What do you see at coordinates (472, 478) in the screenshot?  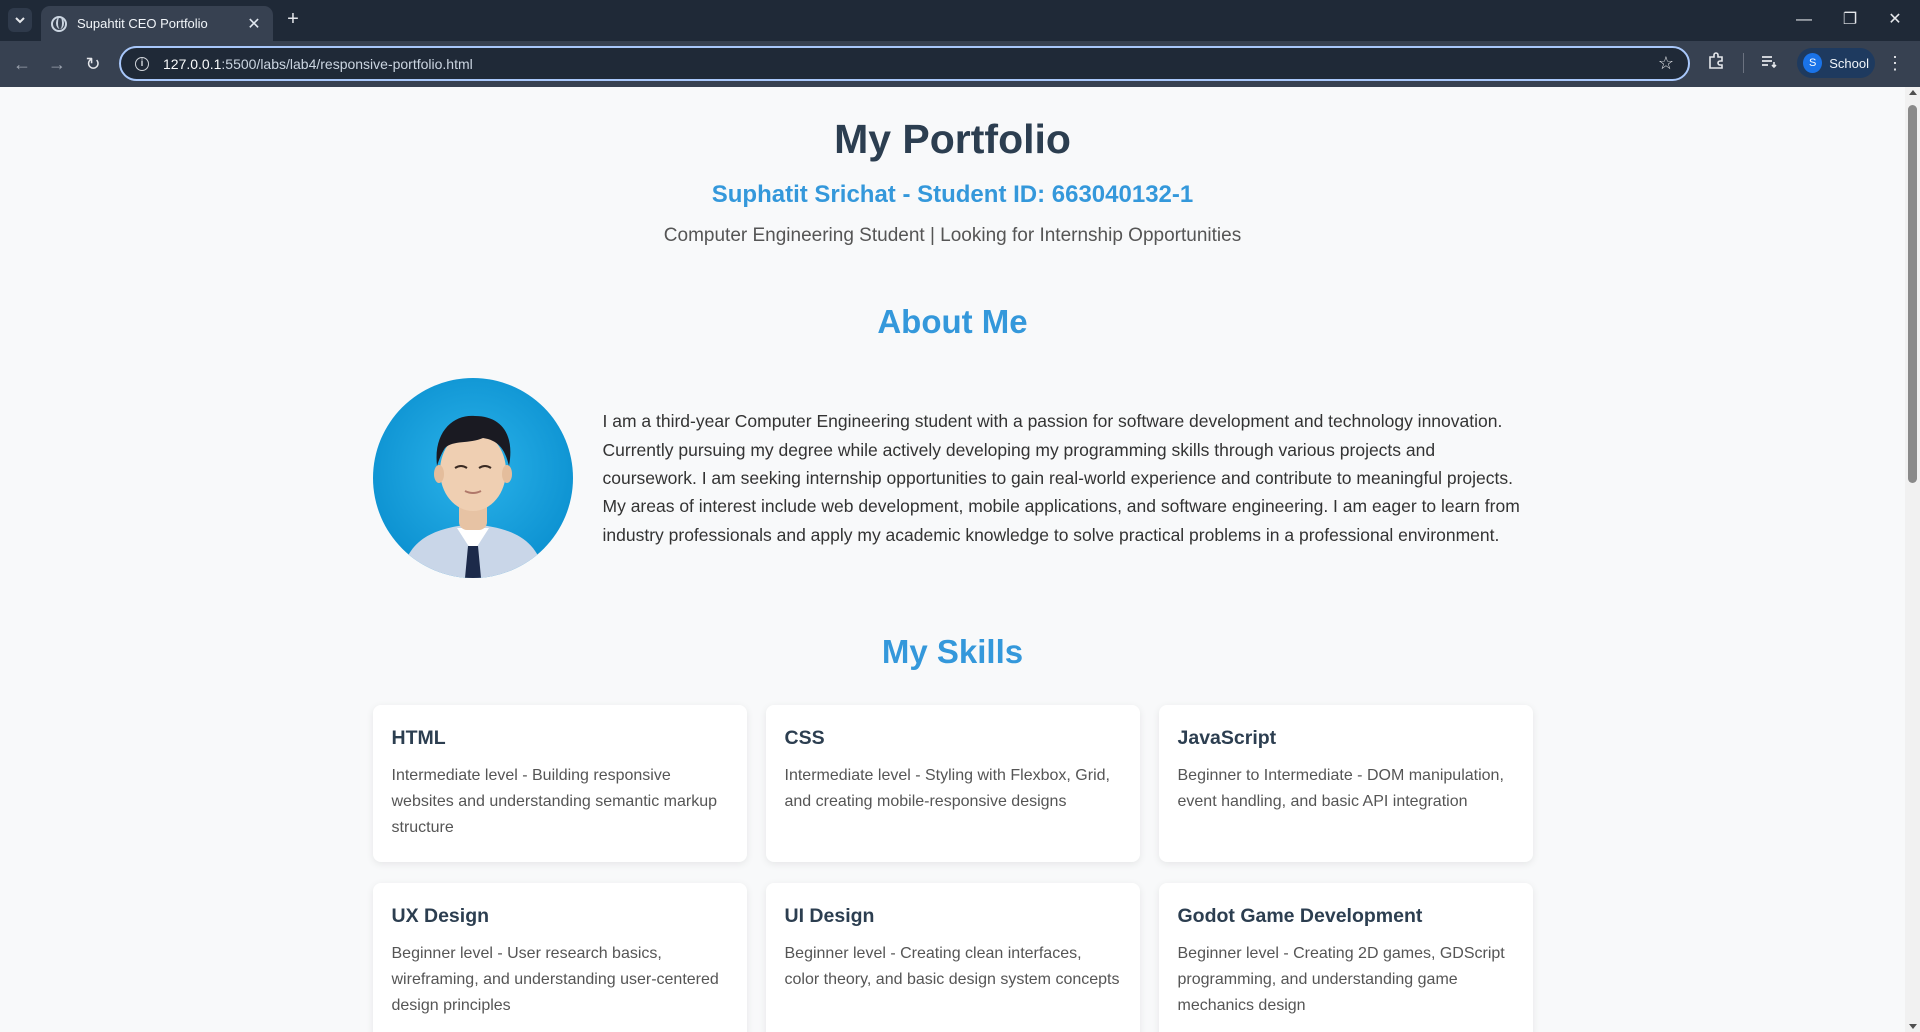 I see `profile-photo` at bounding box center [472, 478].